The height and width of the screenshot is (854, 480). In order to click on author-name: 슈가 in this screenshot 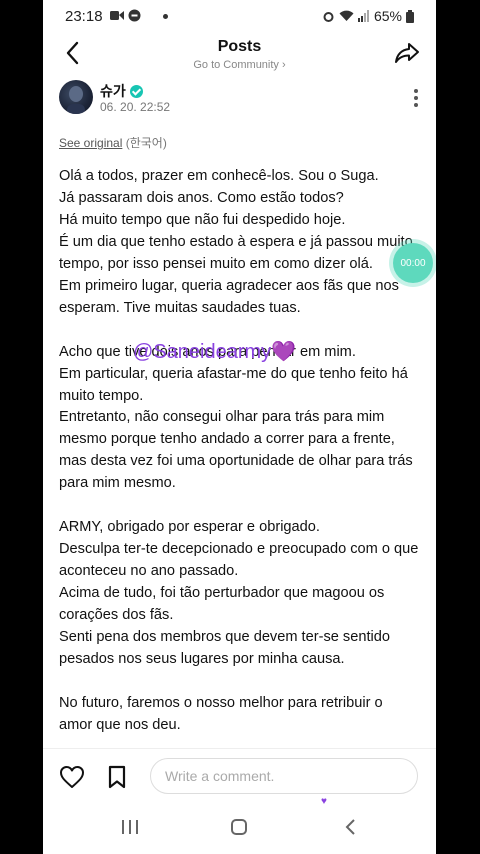, I will do `click(121, 91)`.